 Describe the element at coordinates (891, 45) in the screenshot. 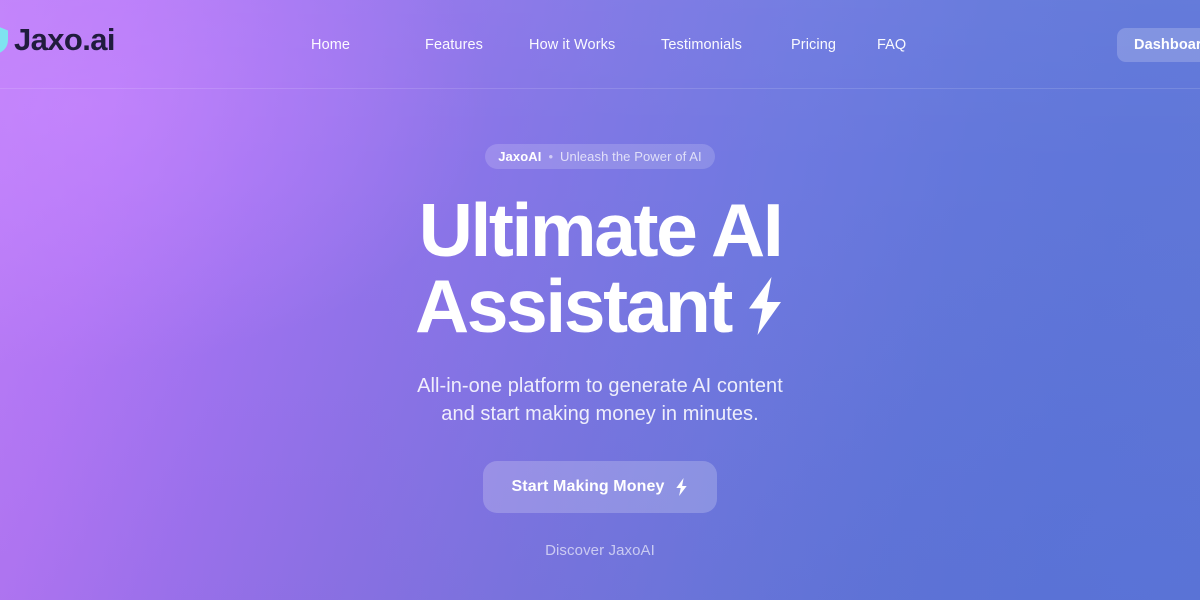

I see `nav-item-faq: FAQ` at that location.